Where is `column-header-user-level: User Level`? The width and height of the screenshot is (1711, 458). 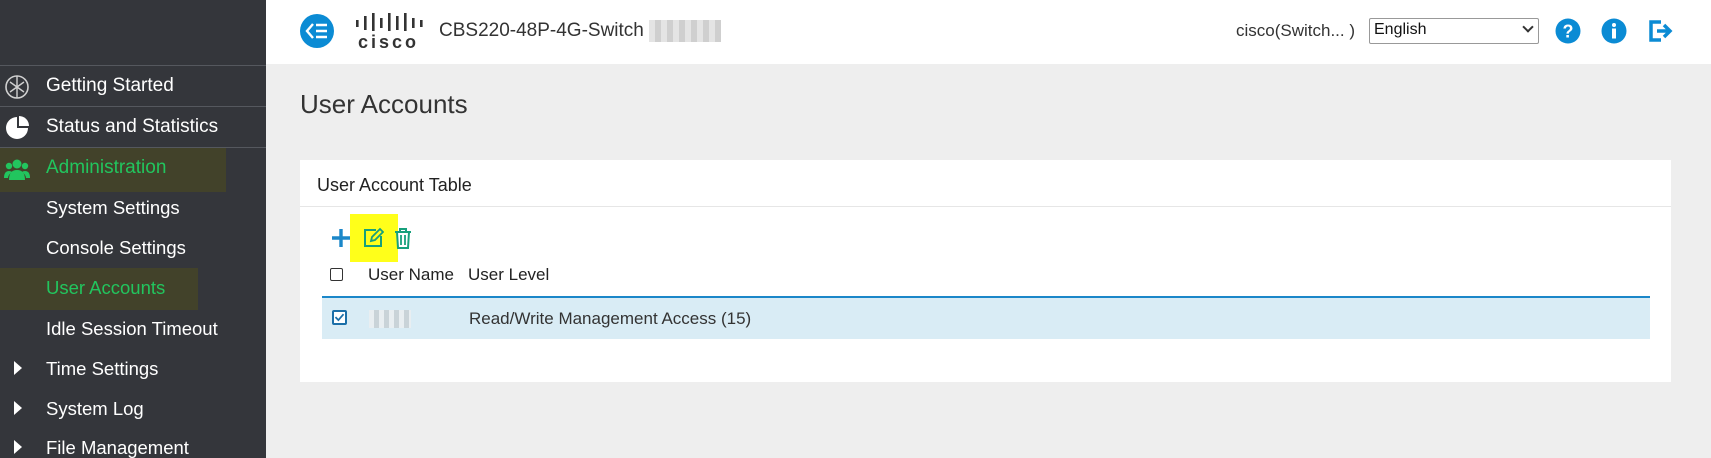 column-header-user-level: User Level is located at coordinates (508, 275).